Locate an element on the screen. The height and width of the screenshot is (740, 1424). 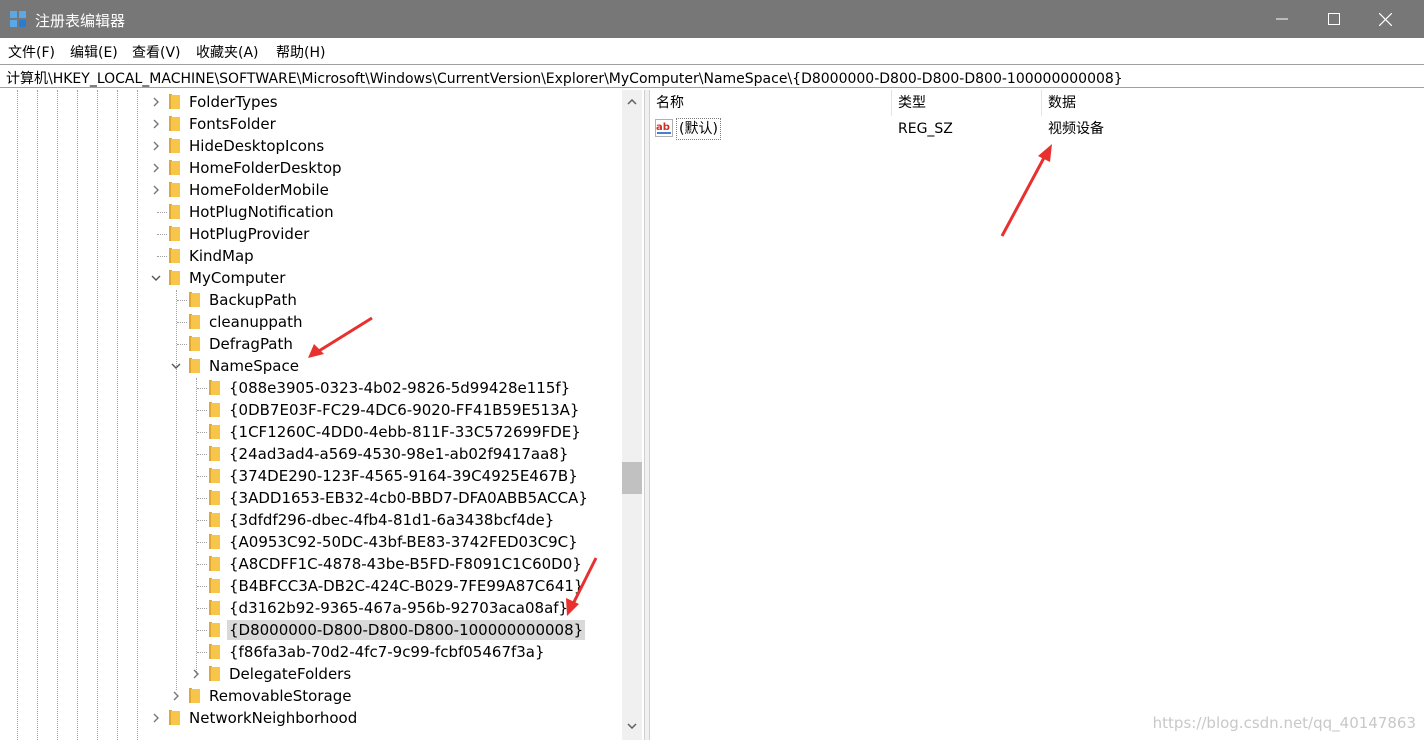
tree-node: RemovableStorage is located at coordinates (310, 696).